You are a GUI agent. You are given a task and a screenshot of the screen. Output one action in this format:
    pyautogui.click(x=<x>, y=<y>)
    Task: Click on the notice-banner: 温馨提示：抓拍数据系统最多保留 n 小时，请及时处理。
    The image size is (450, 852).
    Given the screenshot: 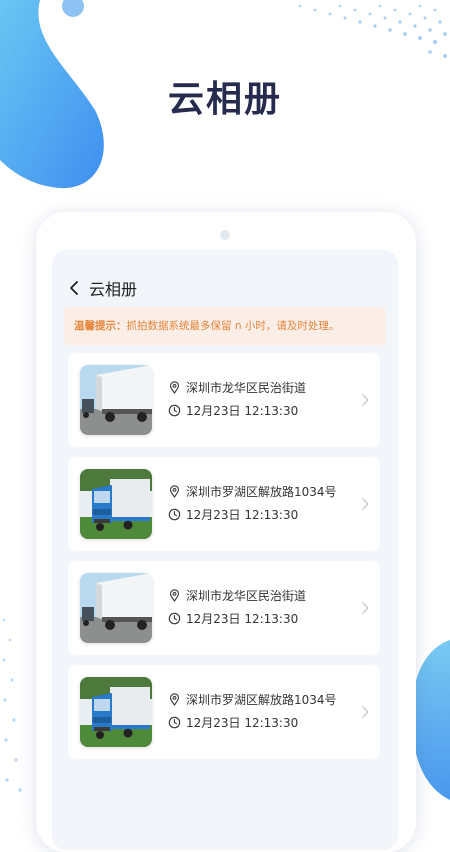 What is the action you would take?
    pyautogui.click(x=225, y=326)
    